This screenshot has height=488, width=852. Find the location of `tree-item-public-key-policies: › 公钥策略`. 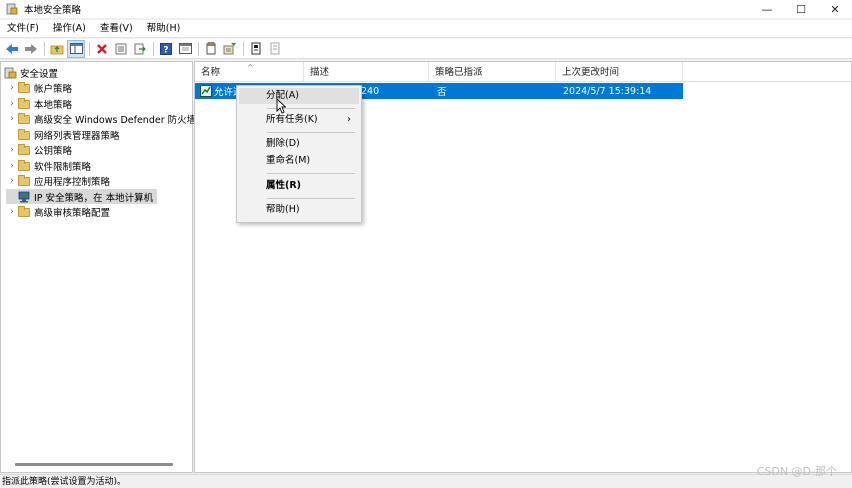

tree-item-public-key-policies: › 公钥策略 is located at coordinates (39, 149).